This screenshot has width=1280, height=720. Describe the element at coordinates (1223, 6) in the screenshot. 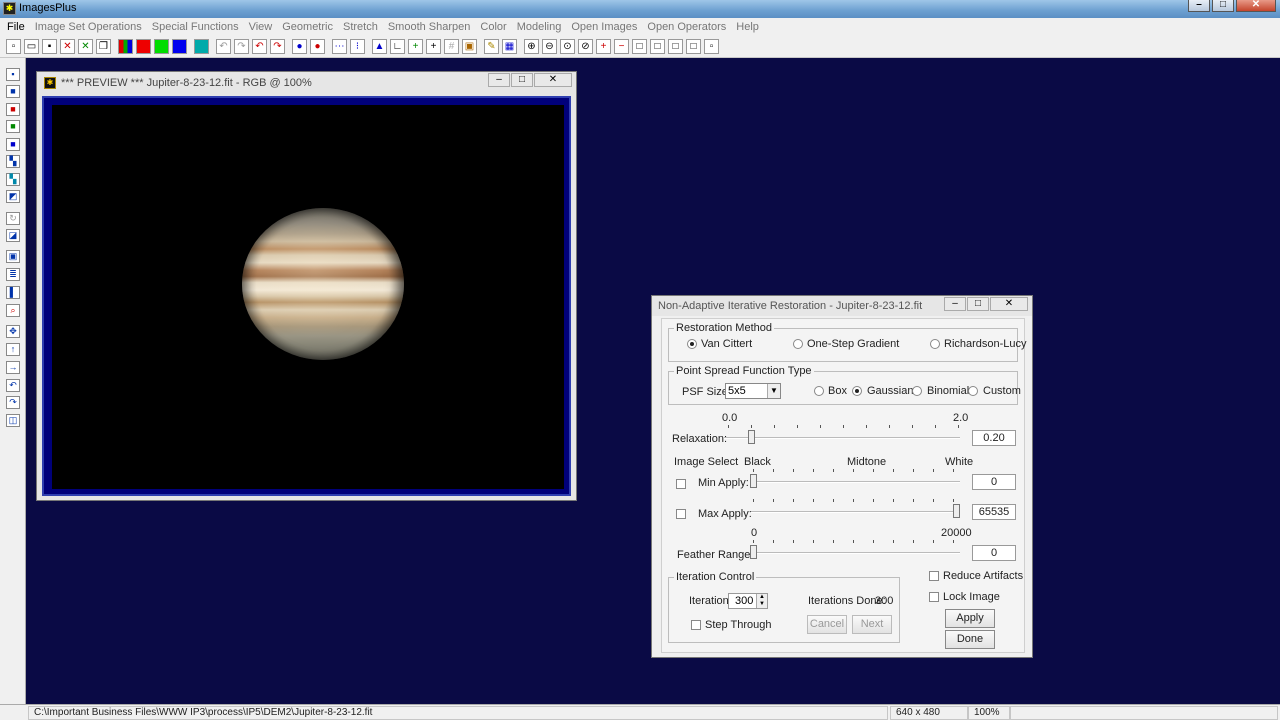

I see `maximize-button: □` at that location.